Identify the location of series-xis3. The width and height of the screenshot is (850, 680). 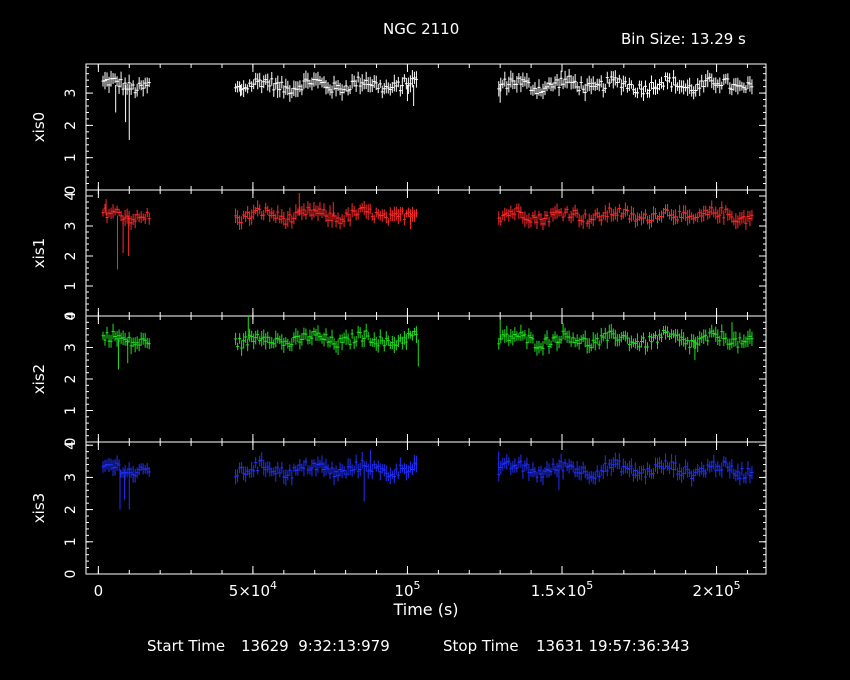
(427, 480).